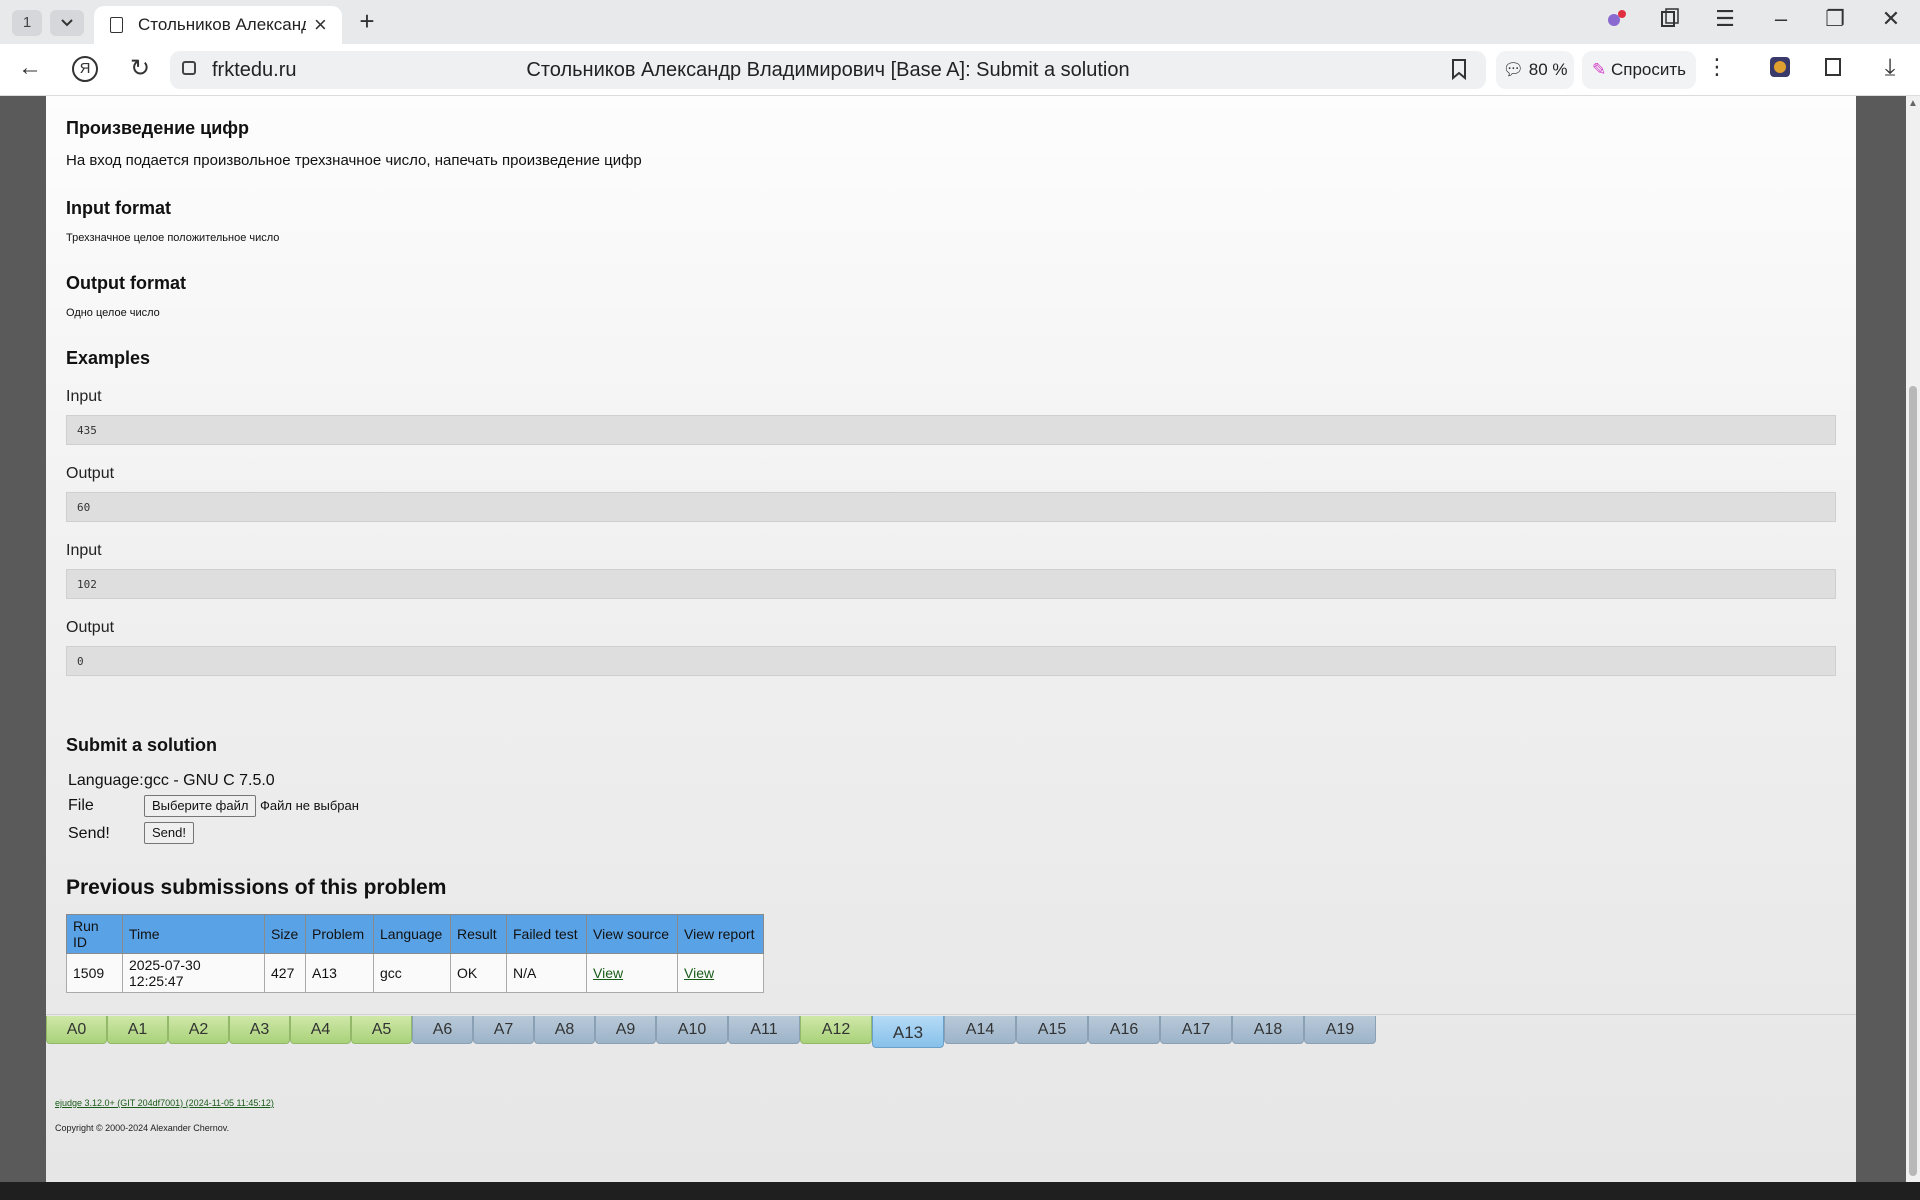 The height and width of the screenshot is (1200, 1920). I want to click on problem-tab-a2: A2, so click(198, 1030).